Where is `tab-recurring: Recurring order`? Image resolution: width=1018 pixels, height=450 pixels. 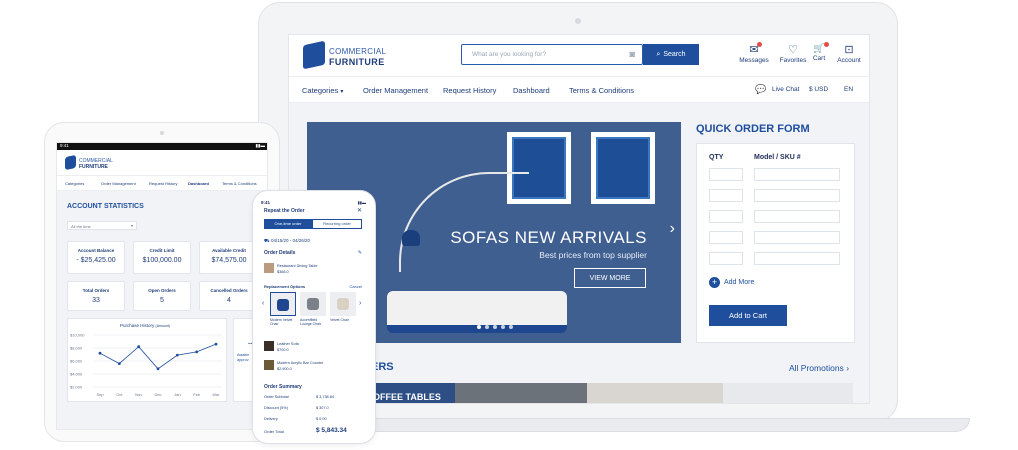 tab-recurring: Recurring order is located at coordinates (337, 224).